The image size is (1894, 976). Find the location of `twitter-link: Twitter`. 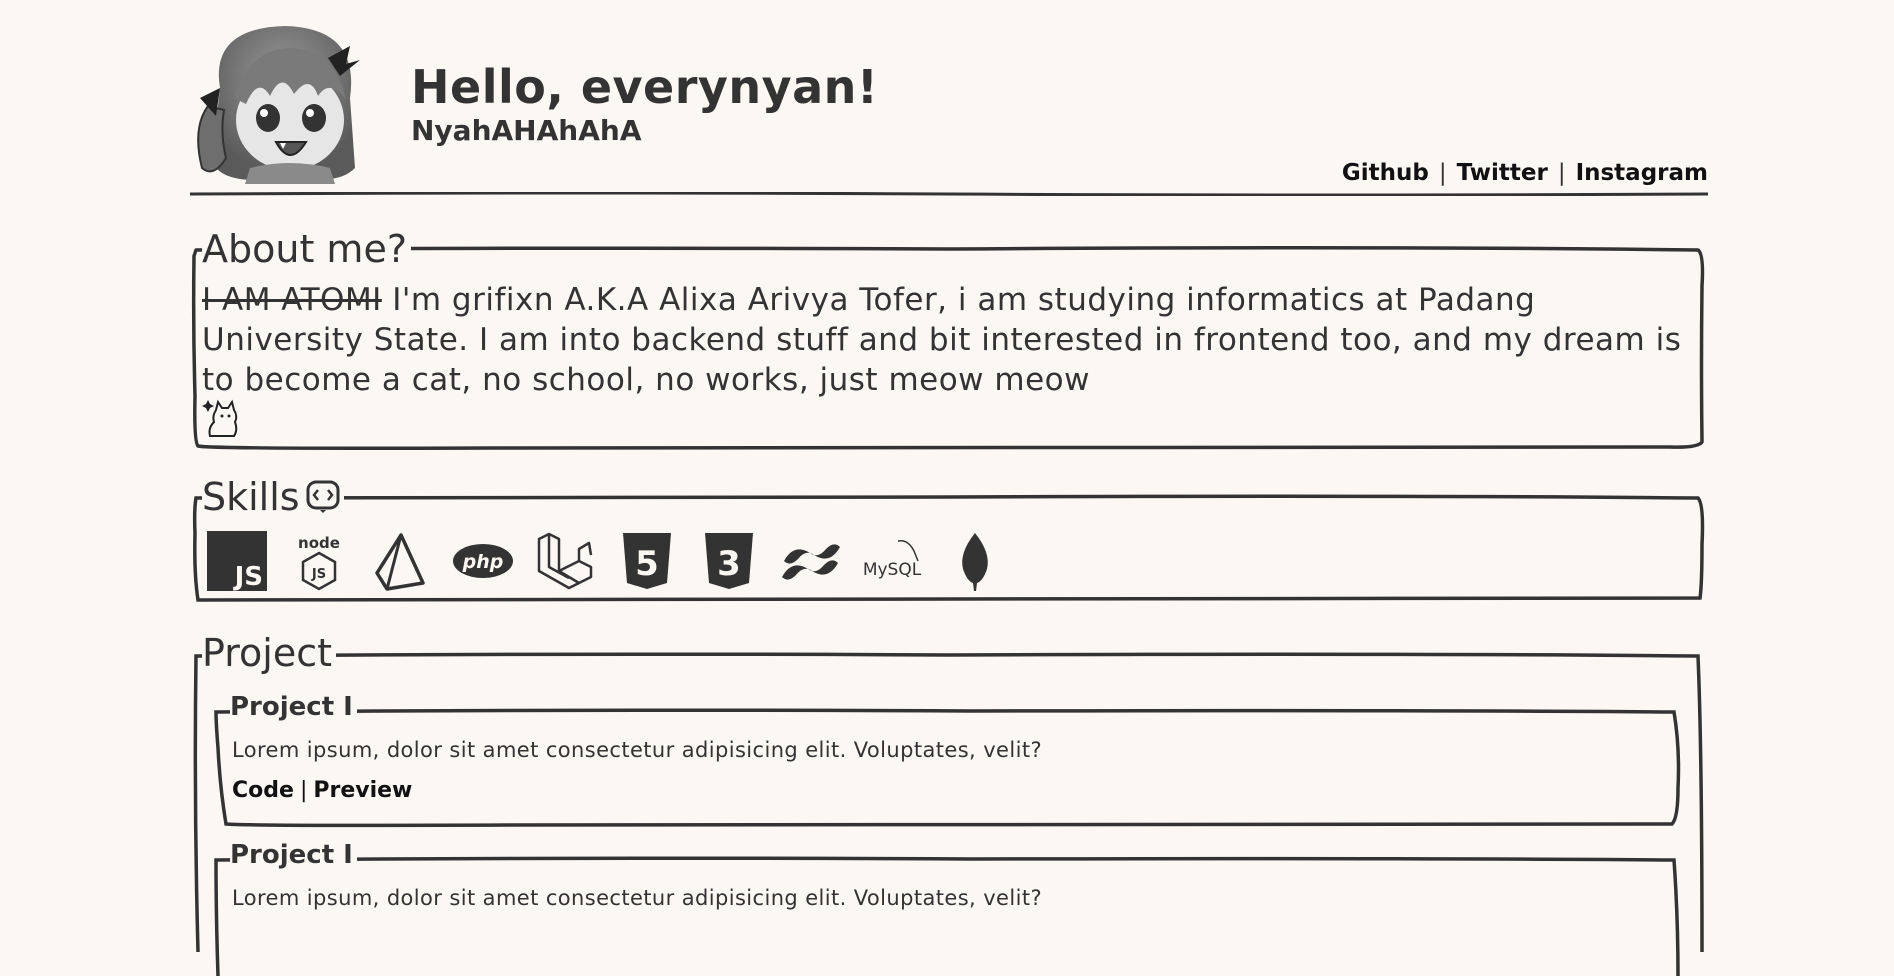

twitter-link: Twitter is located at coordinates (1502, 173).